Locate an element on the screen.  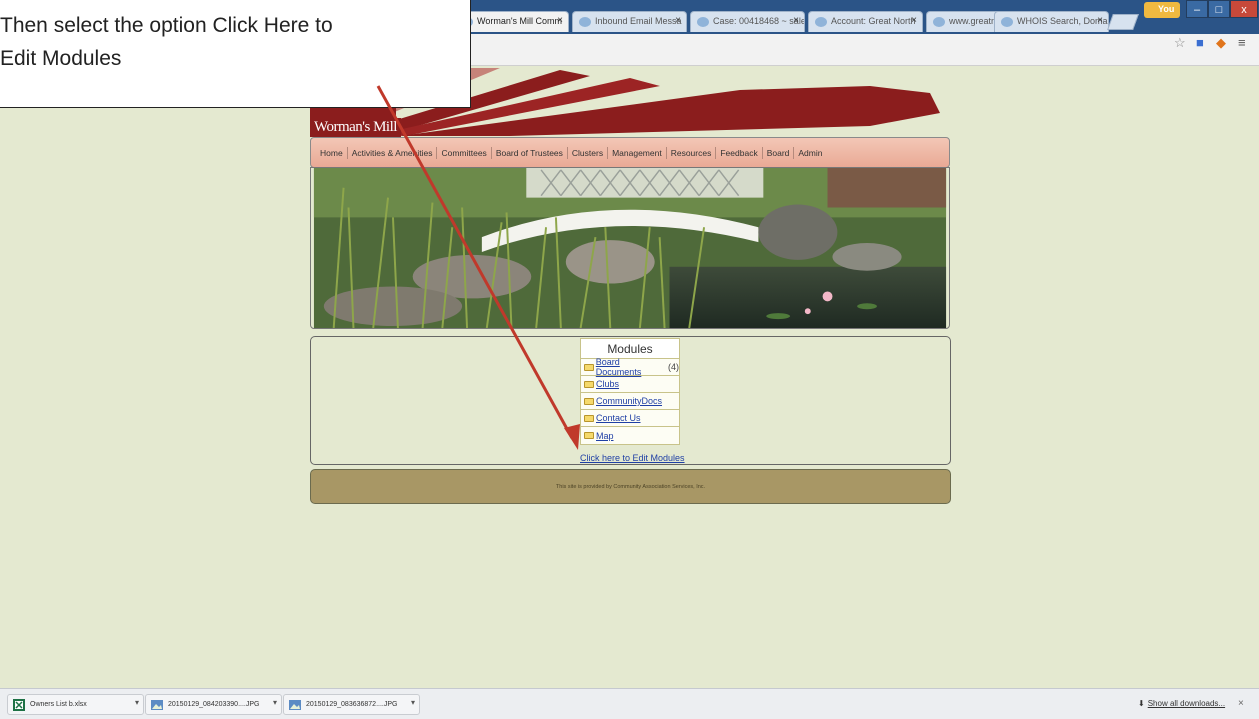
nav-admin: Admin is located at coordinates (810, 153).